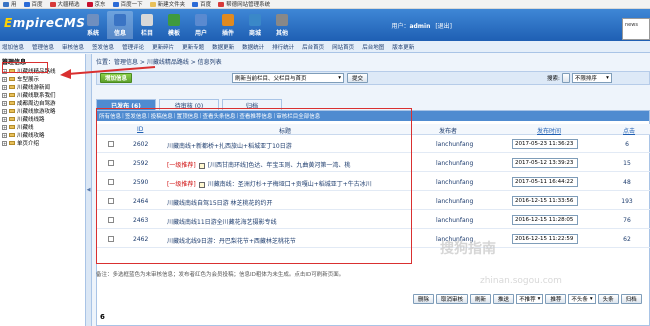  I want to click on sidebar-item: + 川藏线攻略, so click(42, 135).